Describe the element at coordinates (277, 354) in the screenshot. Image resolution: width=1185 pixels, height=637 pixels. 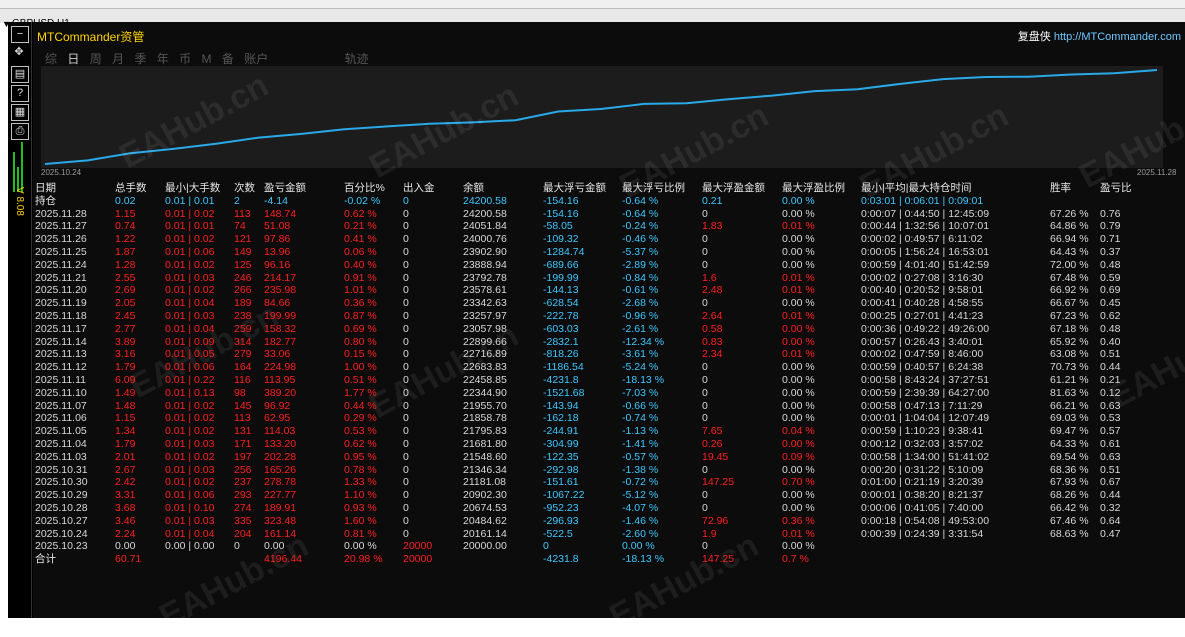
I see `table-cell: 33.06` at that location.